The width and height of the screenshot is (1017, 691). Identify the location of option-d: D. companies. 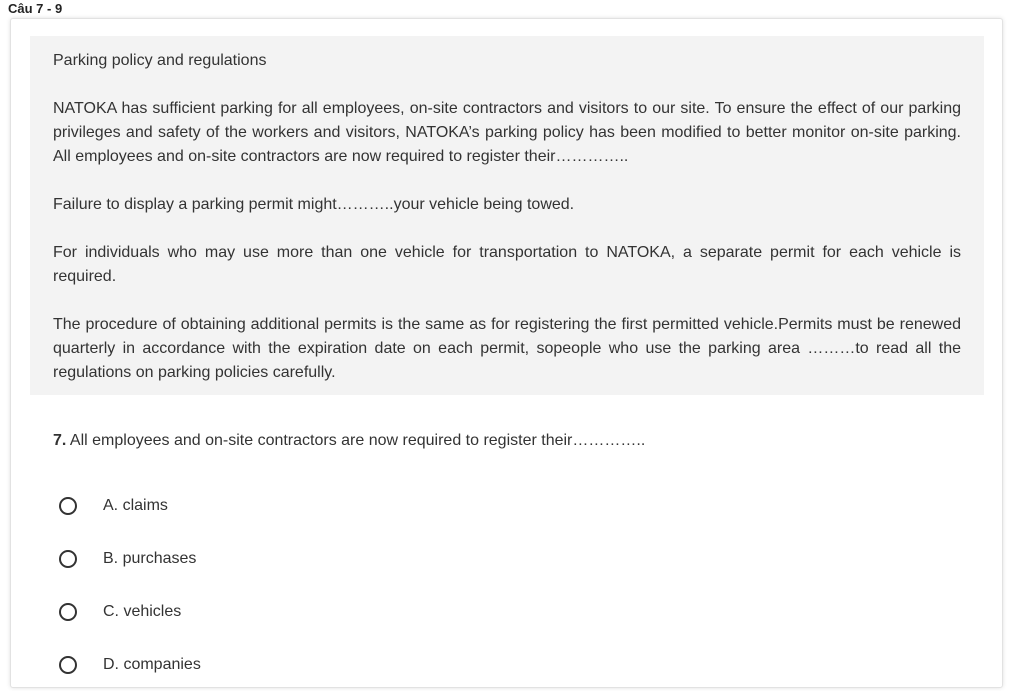
(359, 664).